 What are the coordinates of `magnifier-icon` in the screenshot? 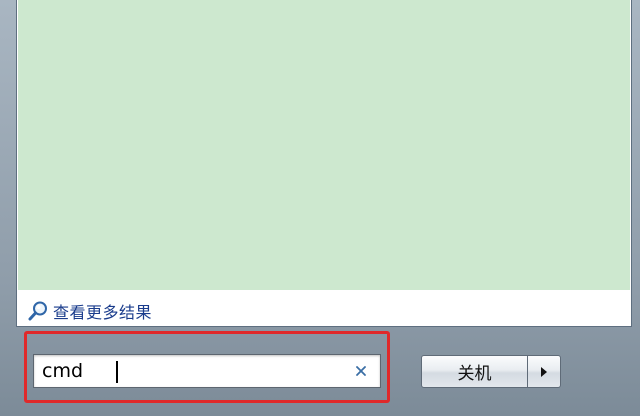 It's located at (37, 311).